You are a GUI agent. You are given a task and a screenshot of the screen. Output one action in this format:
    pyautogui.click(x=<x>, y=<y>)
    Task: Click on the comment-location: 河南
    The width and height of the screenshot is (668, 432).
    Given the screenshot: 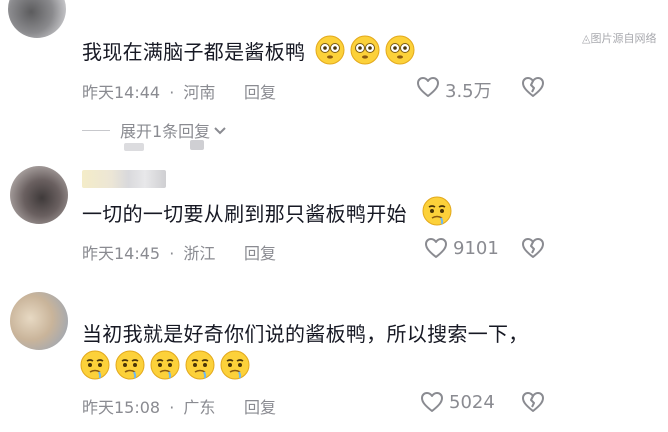 What is the action you would take?
    pyautogui.click(x=199, y=92)
    